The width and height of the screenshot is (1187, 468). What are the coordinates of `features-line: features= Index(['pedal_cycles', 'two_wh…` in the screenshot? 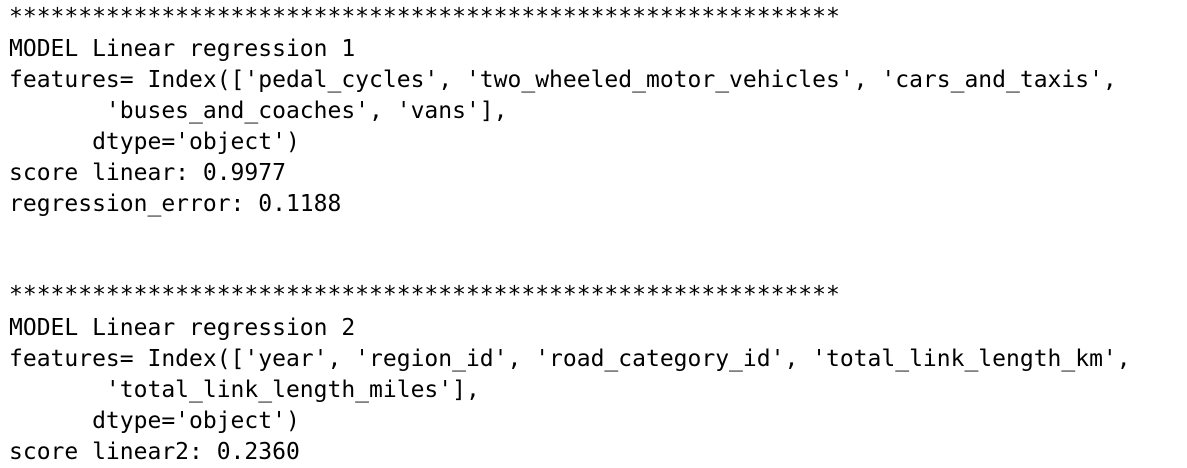 It's located at (563, 80).